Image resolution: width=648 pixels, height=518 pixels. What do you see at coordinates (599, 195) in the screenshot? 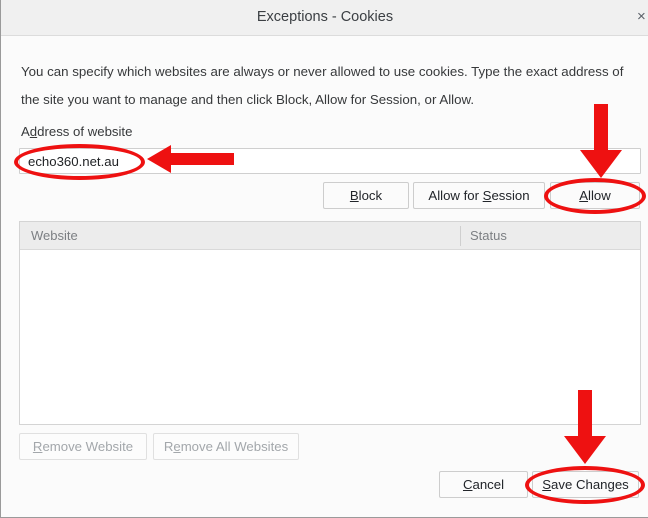
I see `allow-label-post: llow` at bounding box center [599, 195].